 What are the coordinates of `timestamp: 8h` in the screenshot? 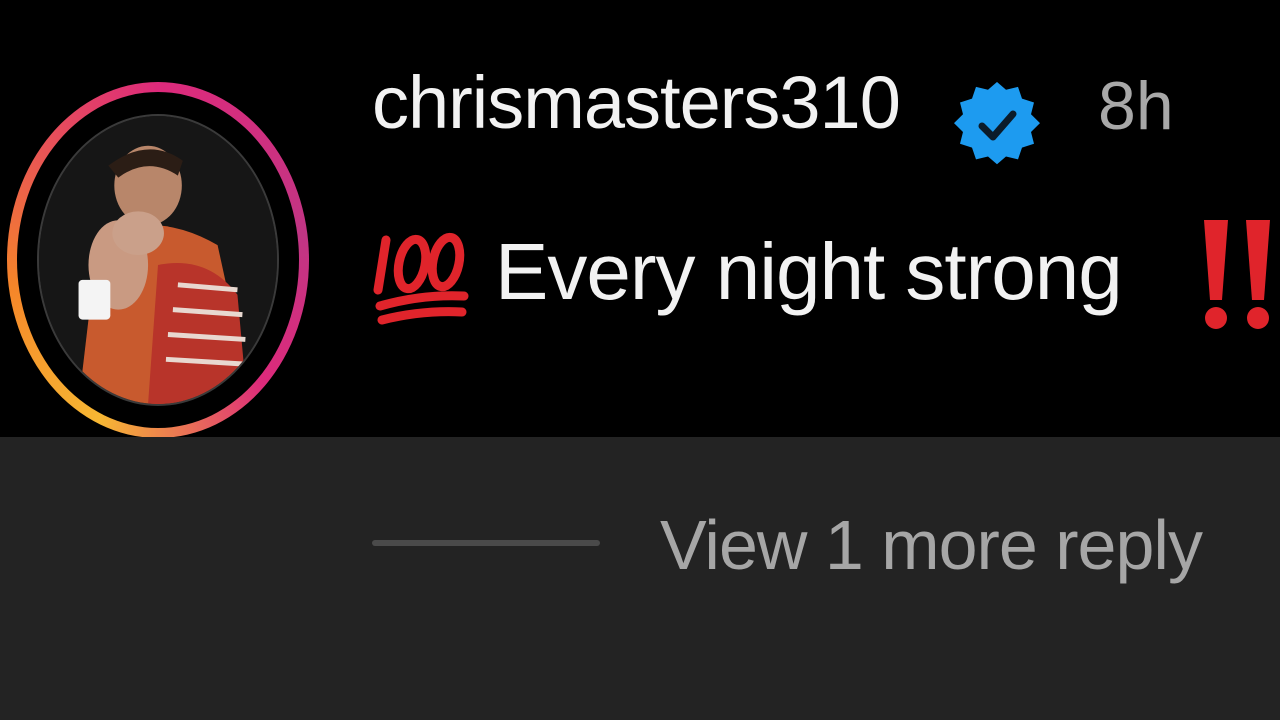 It's located at (1136, 106).